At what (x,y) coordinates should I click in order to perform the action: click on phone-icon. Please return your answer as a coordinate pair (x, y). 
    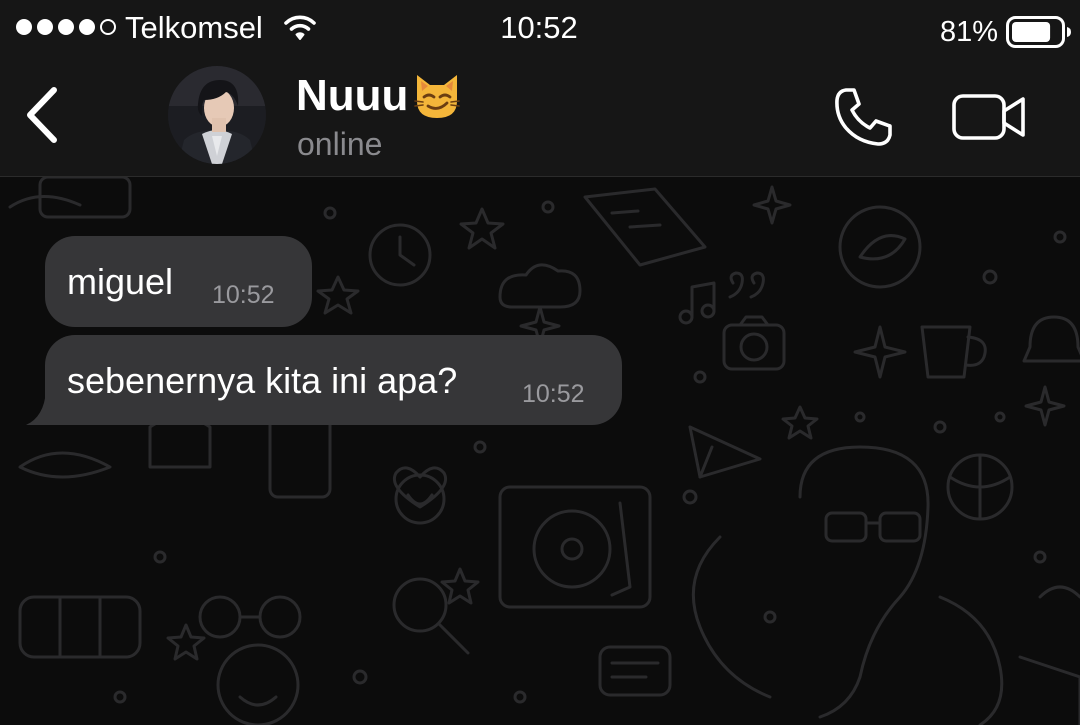
    Looking at the image, I should click on (864, 117).